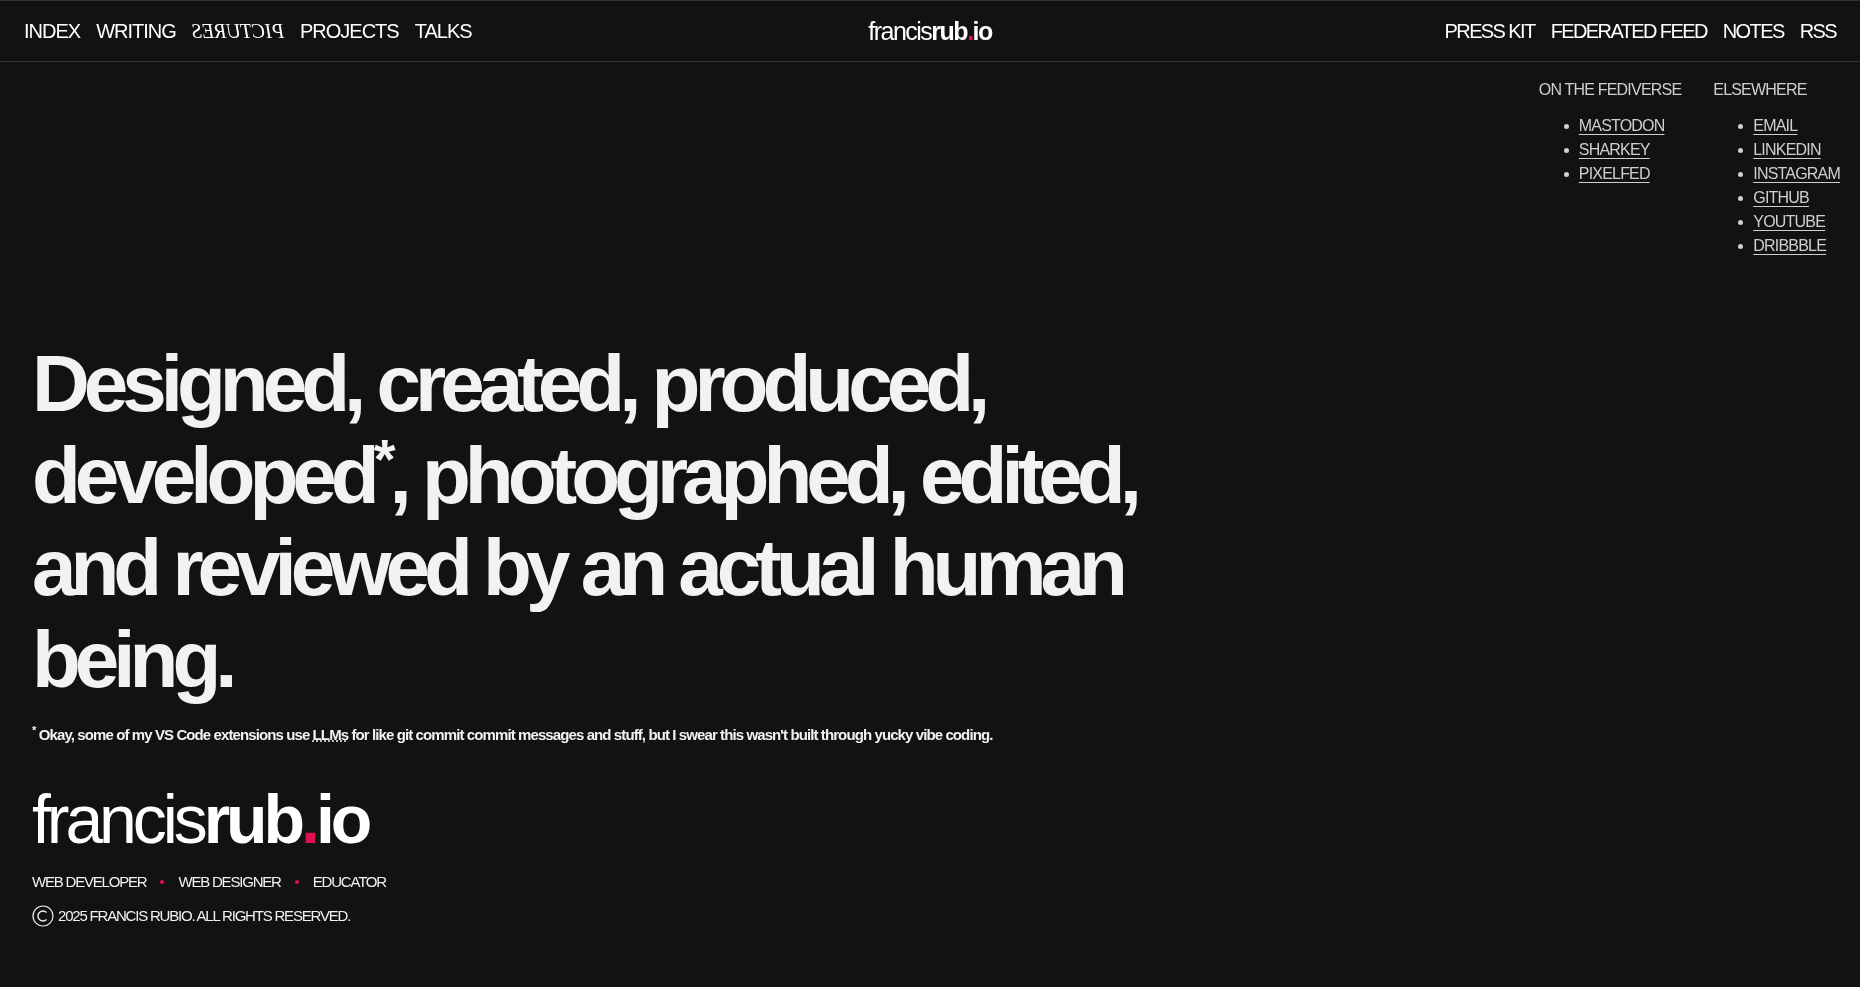 Image resolution: width=1860 pixels, height=987 pixels. I want to click on headline-line: and reviewed by an actual human, so click(578, 568).